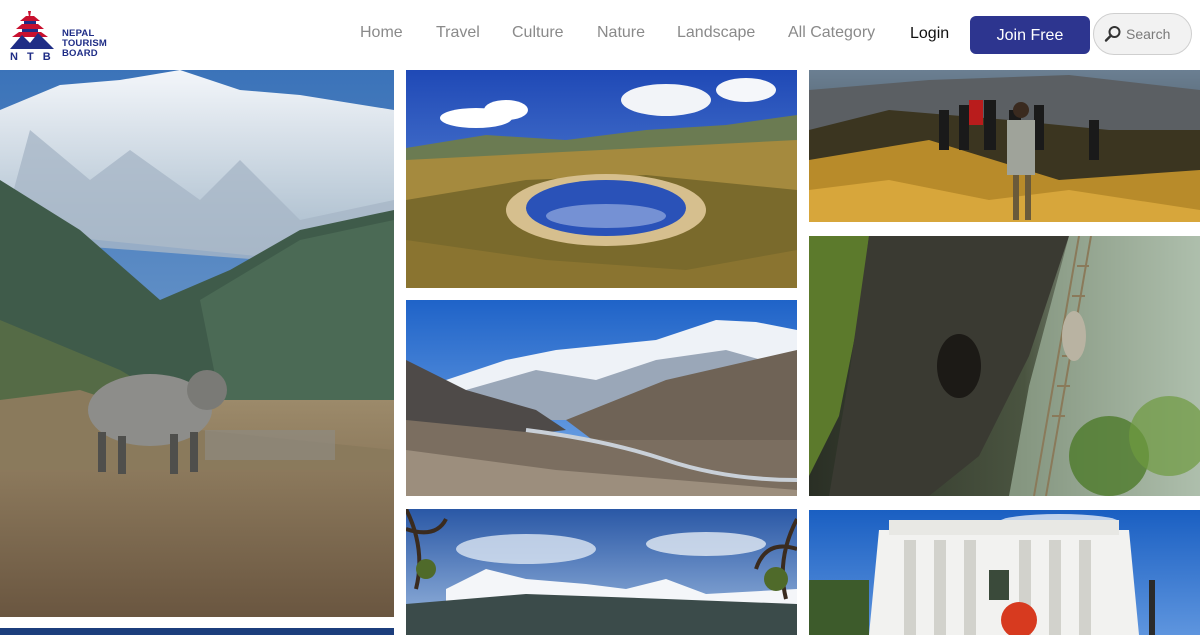  What do you see at coordinates (716, 33) in the screenshot?
I see `nav-landscape: Landscape` at bounding box center [716, 33].